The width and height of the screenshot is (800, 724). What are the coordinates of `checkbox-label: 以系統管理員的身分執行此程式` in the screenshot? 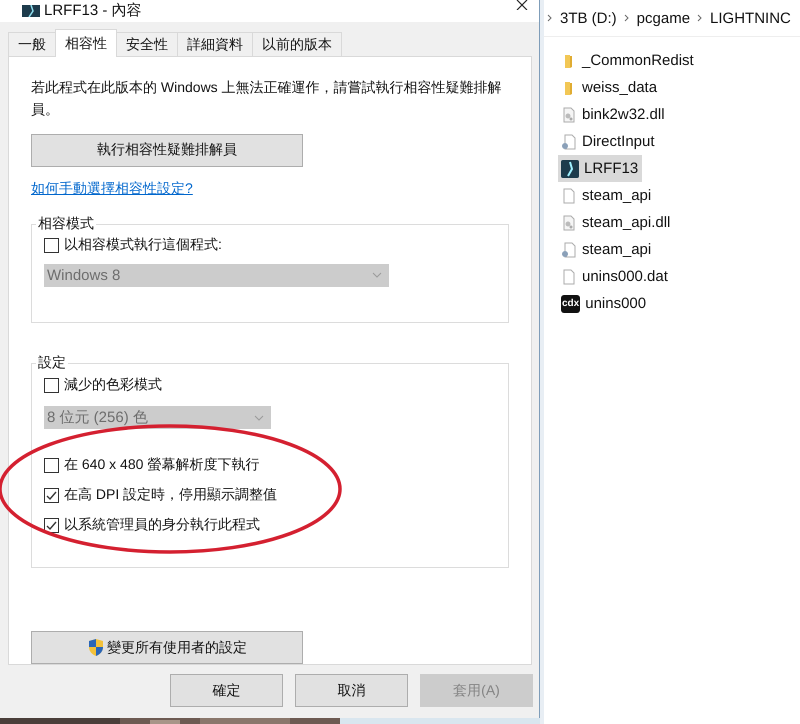 It's located at (162, 525).